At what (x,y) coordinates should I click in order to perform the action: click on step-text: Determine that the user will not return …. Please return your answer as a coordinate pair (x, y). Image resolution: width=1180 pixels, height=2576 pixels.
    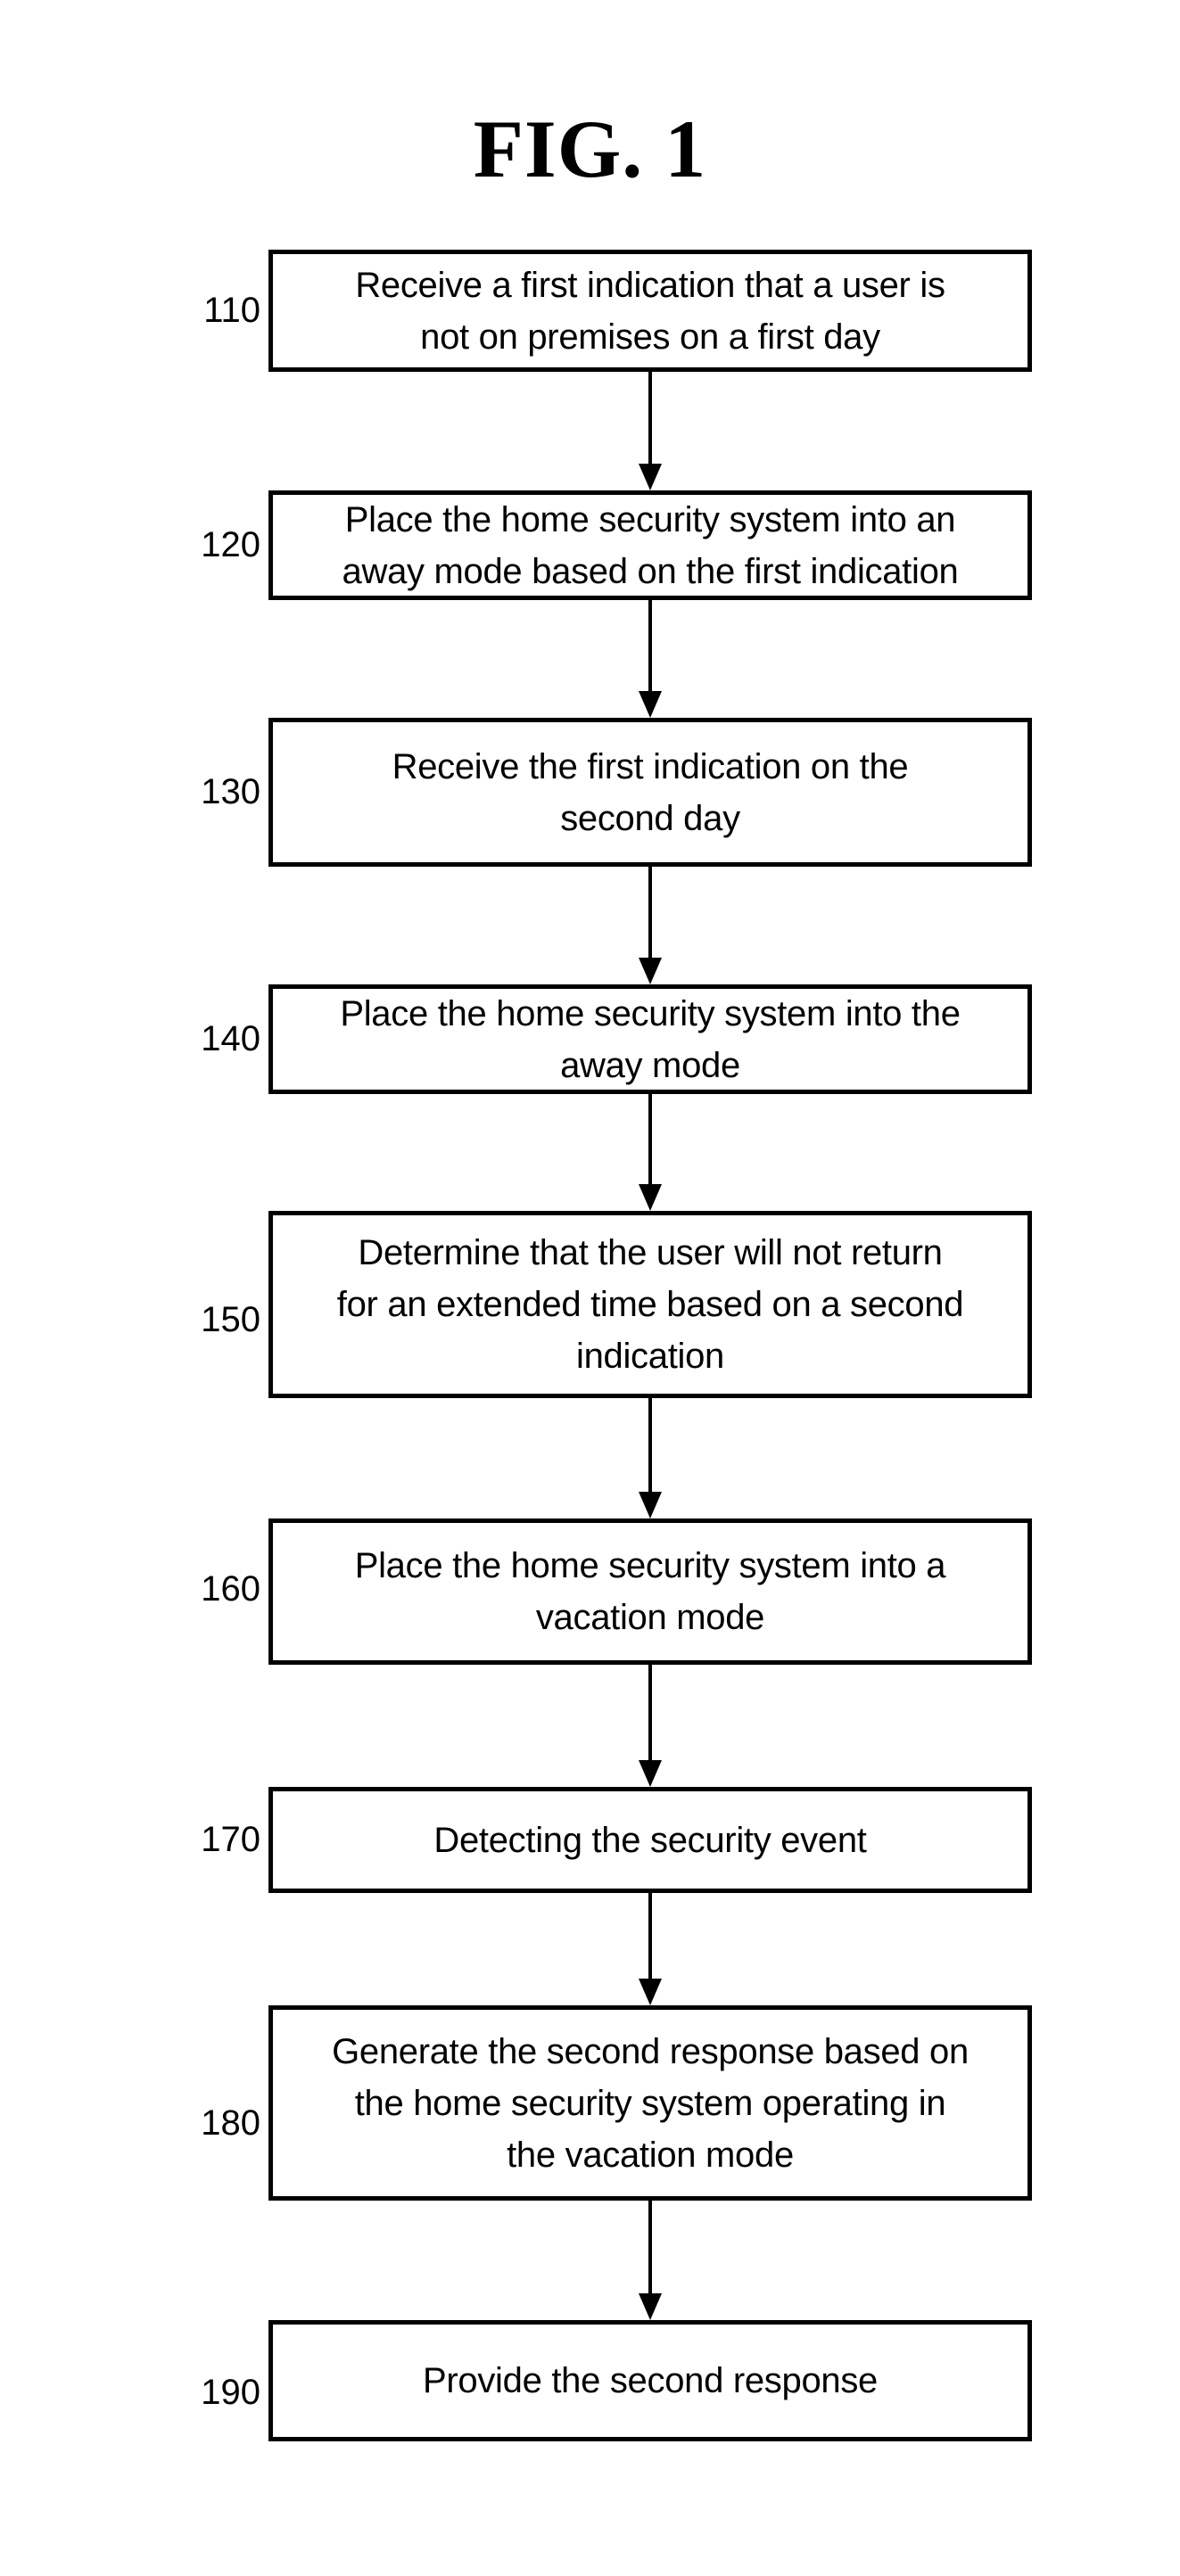
    Looking at the image, I should click on (650, 1304).